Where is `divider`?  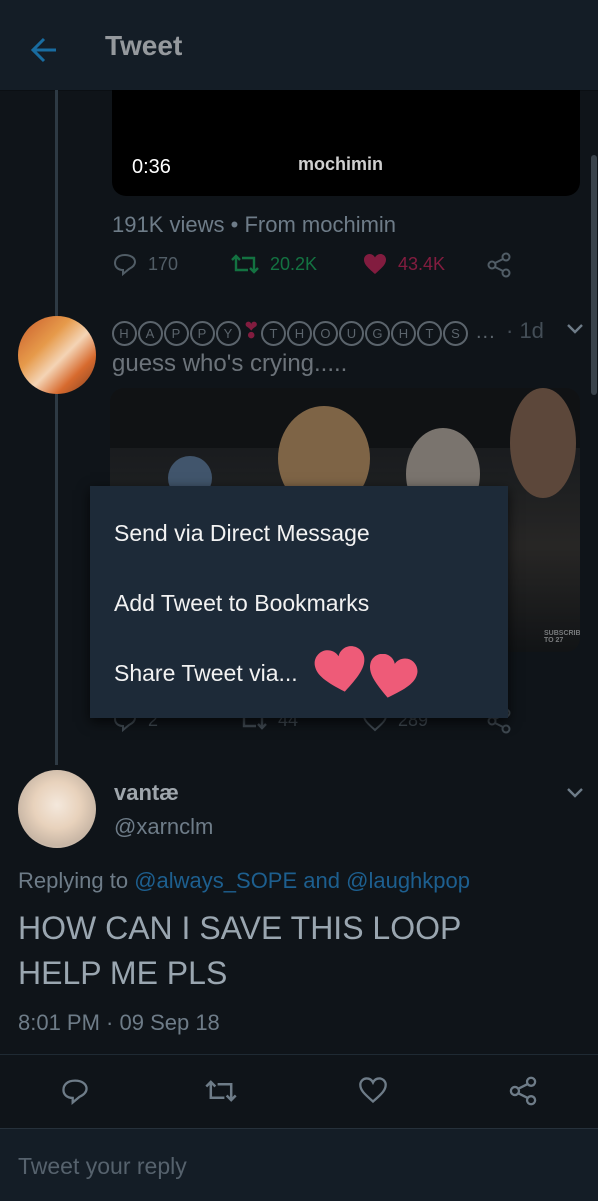 divider is located at coordinates (299, 1054).